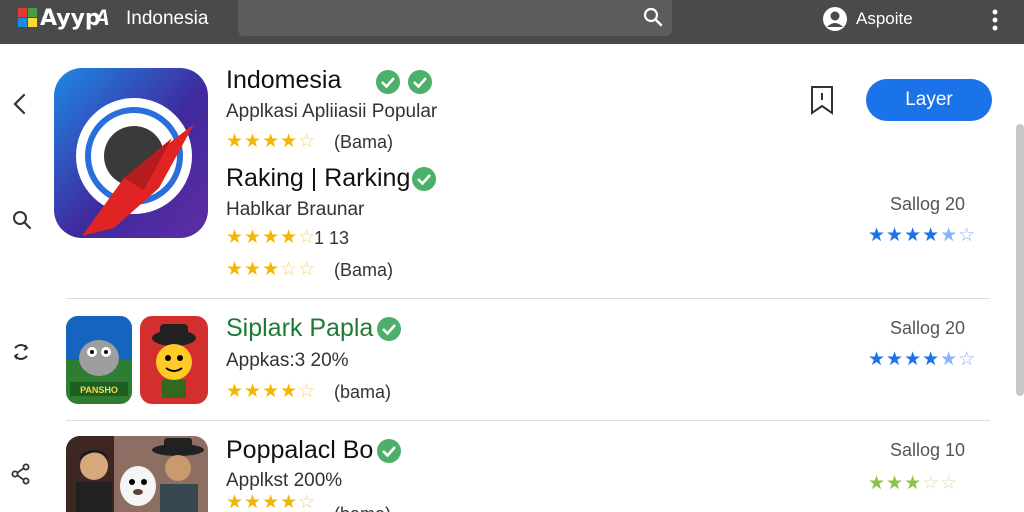 The height and width of the screenshot is (512, 1024). I want to click on featured-app-icon, so click(131, 153).